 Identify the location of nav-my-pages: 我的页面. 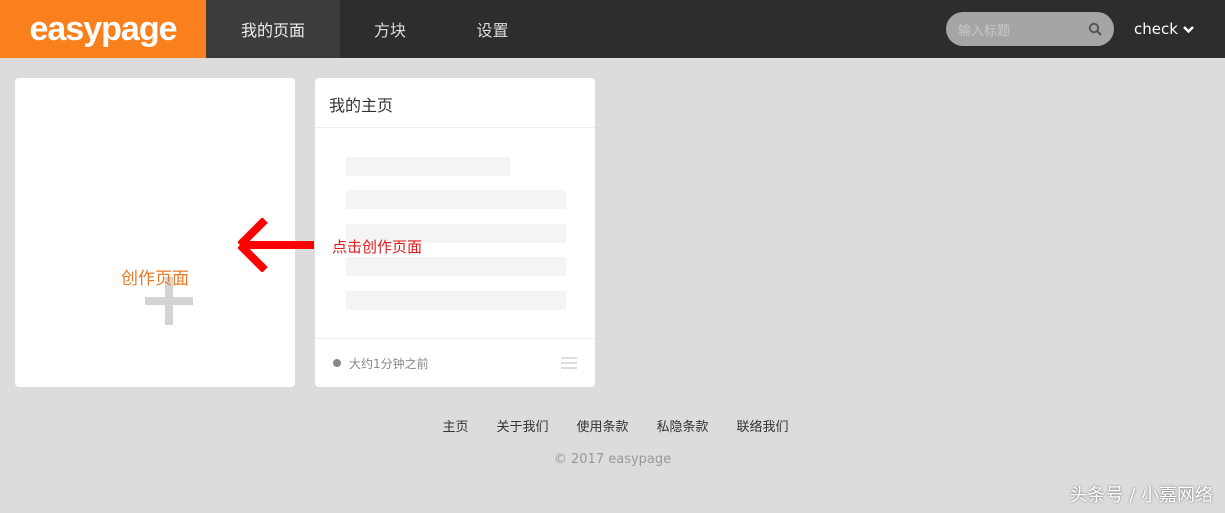
(273, 29).